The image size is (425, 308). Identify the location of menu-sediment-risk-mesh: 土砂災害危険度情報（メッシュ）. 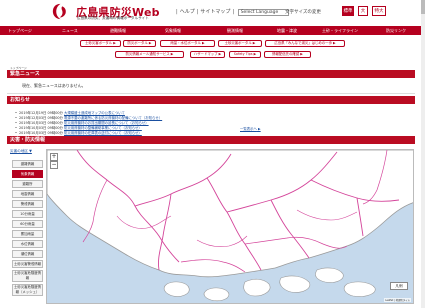
(27, 290).